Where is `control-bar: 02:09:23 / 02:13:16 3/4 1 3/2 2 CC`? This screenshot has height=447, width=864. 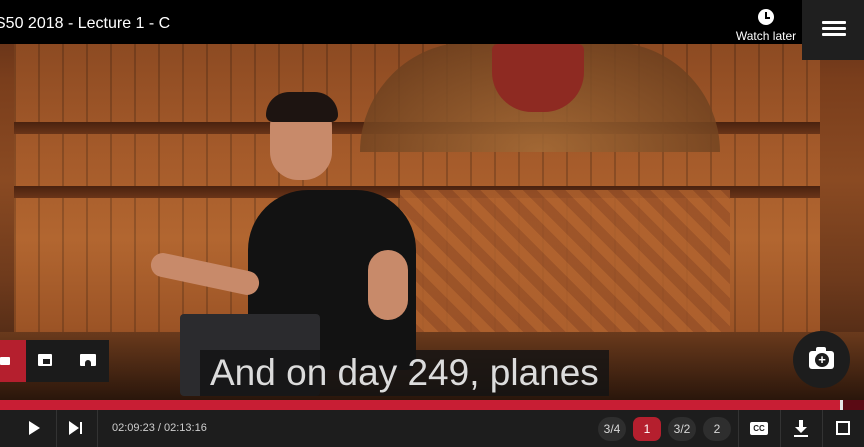
control-bar: 02:09:23 / 02:13:16 3/4 1 3/2 2 CC is located at coordinates (432, 428).